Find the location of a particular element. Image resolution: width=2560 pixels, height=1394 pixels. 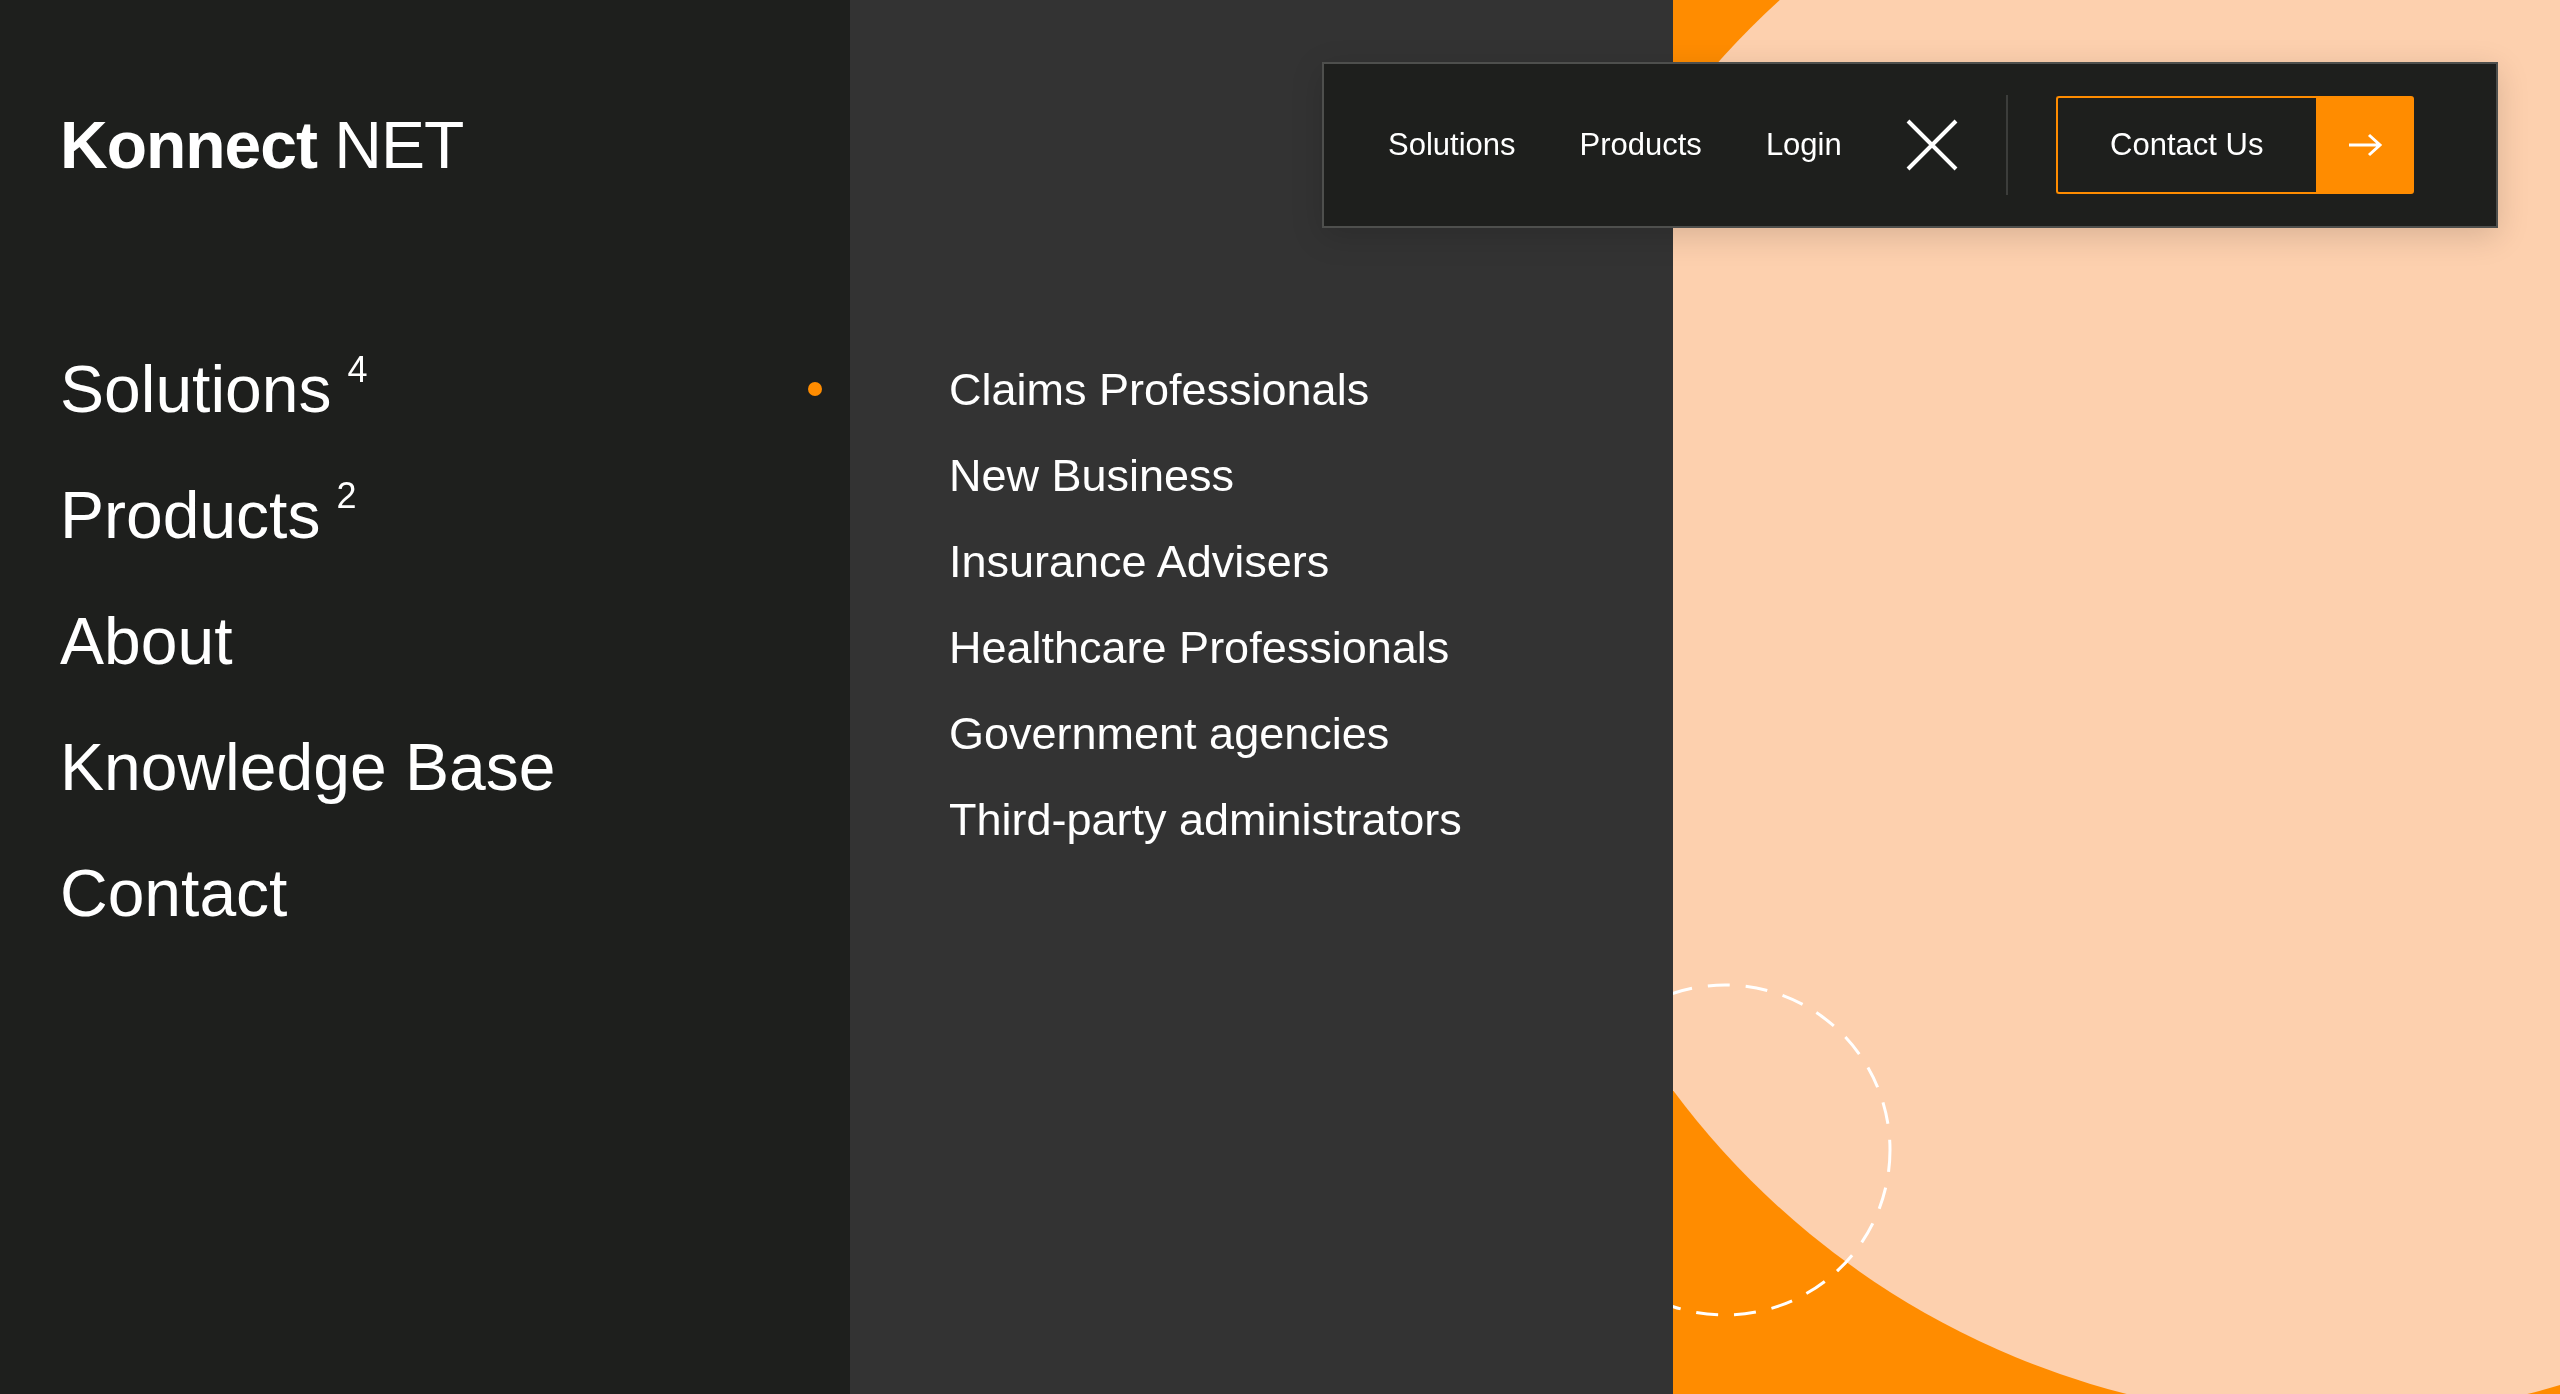

menu-item: Products $^{2}$ is located at coordinates (208, 515).